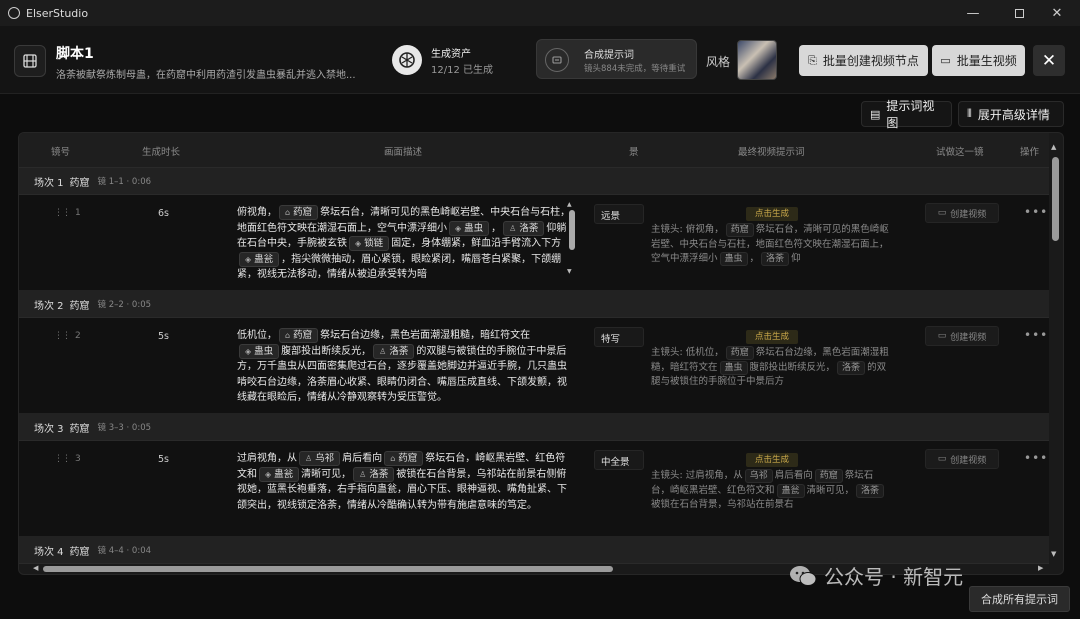 The width and height of the screenshot is (1080, 619). What do you see at coordinates (534, 150) in the screenshot?
I see `table-header: 镜号 生成时长 画面描述 景 最终视频提示词 试做这一镜 操作` at bounding box center [534, 150].